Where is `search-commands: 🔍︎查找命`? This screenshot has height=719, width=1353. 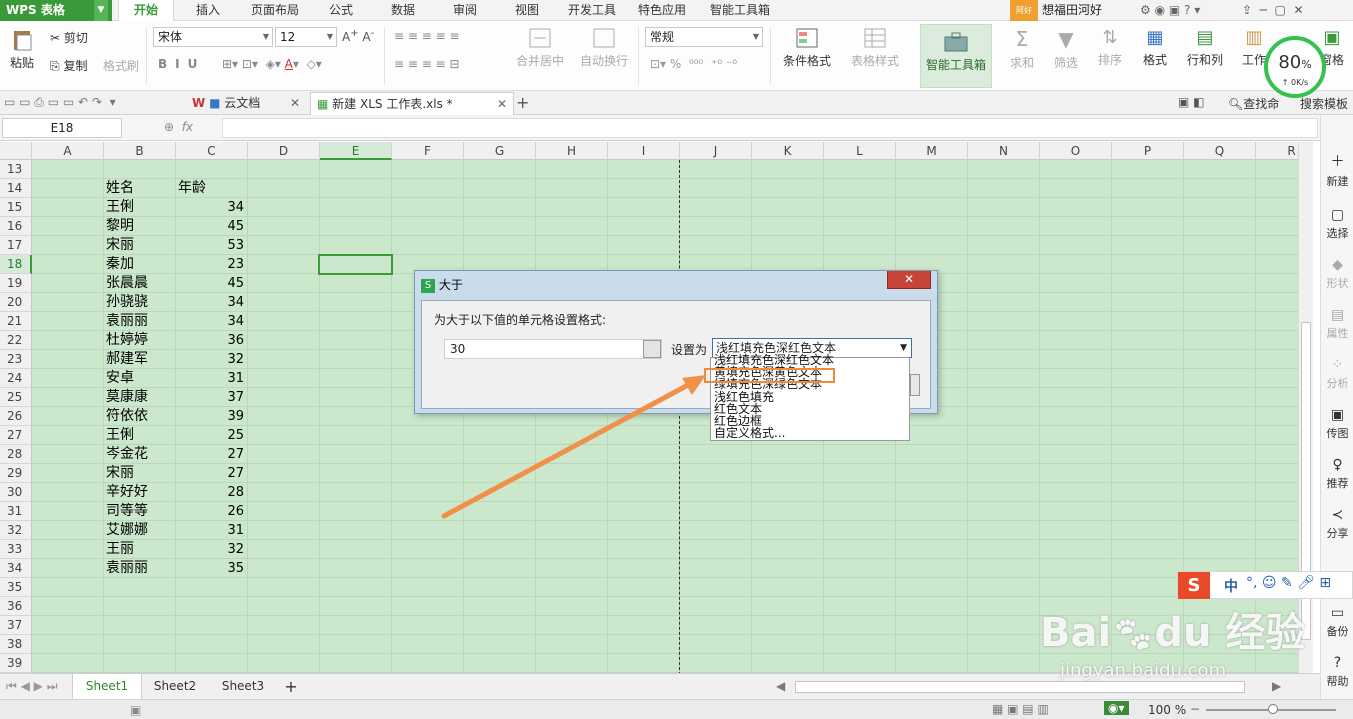
search-commands: 🔍︎查找命 is located at coordinates (1253, 103).